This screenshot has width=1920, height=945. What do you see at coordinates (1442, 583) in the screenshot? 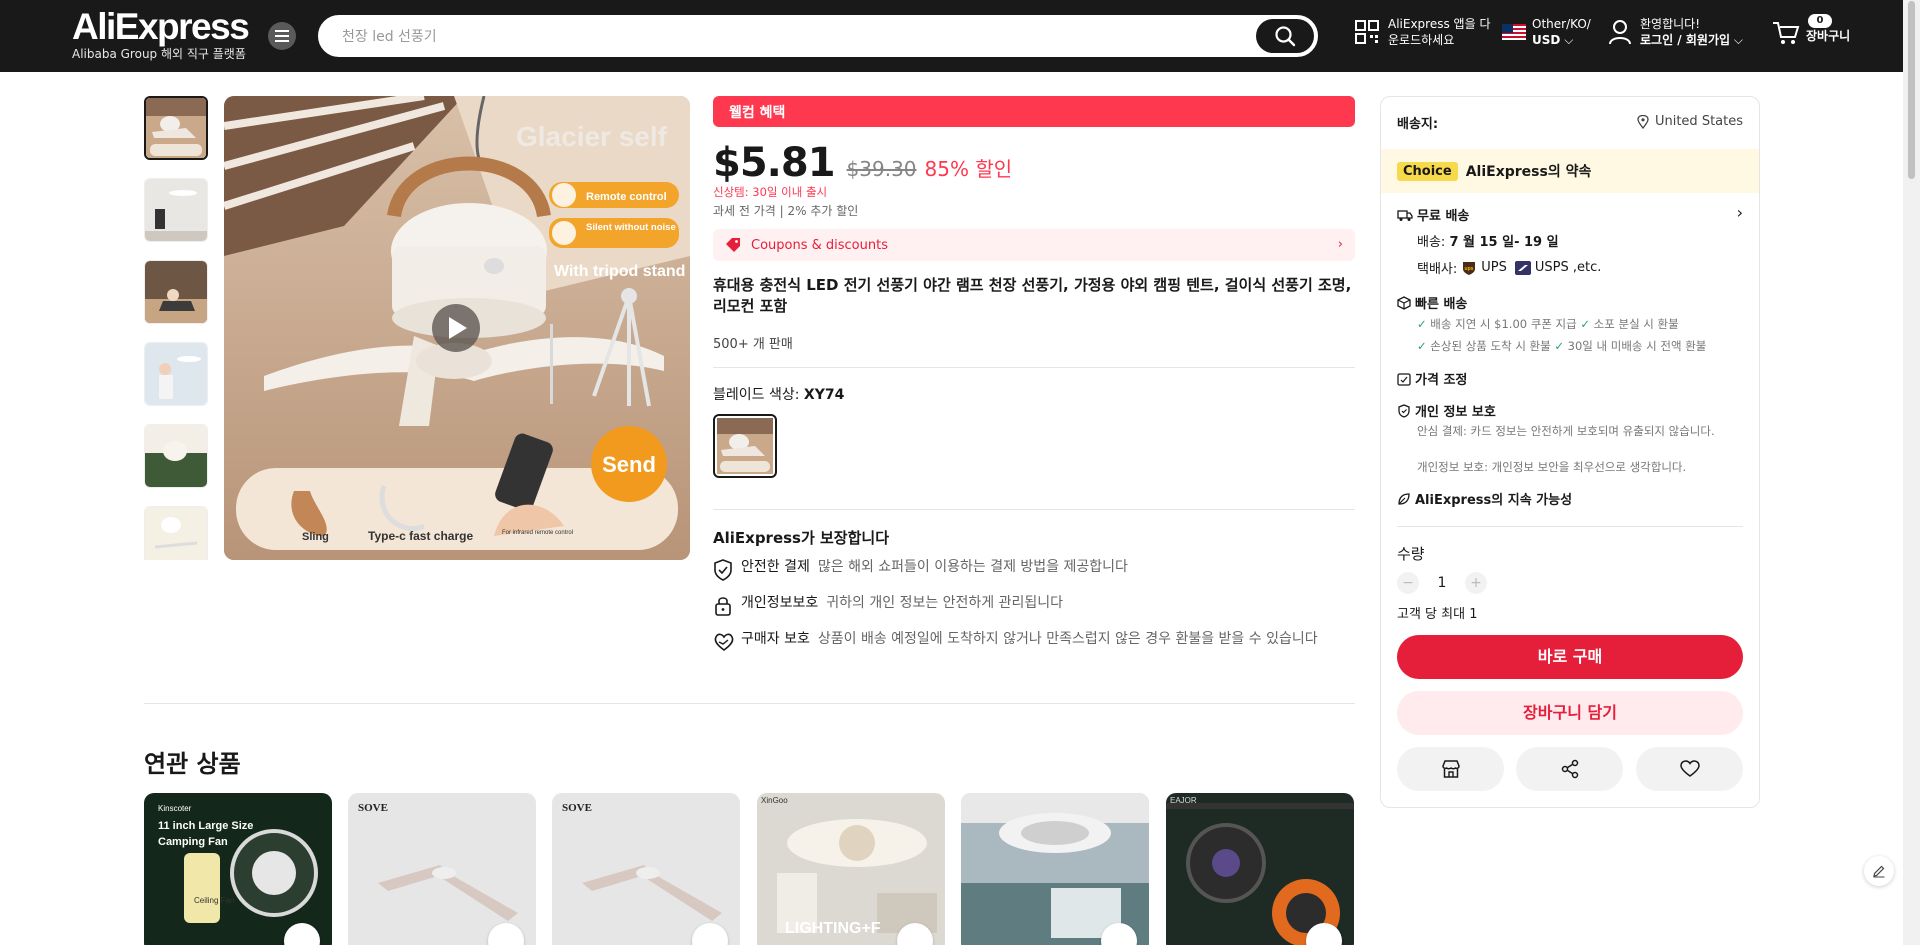
I see `quantity-value: 1` at bounding box center [1442, 583].